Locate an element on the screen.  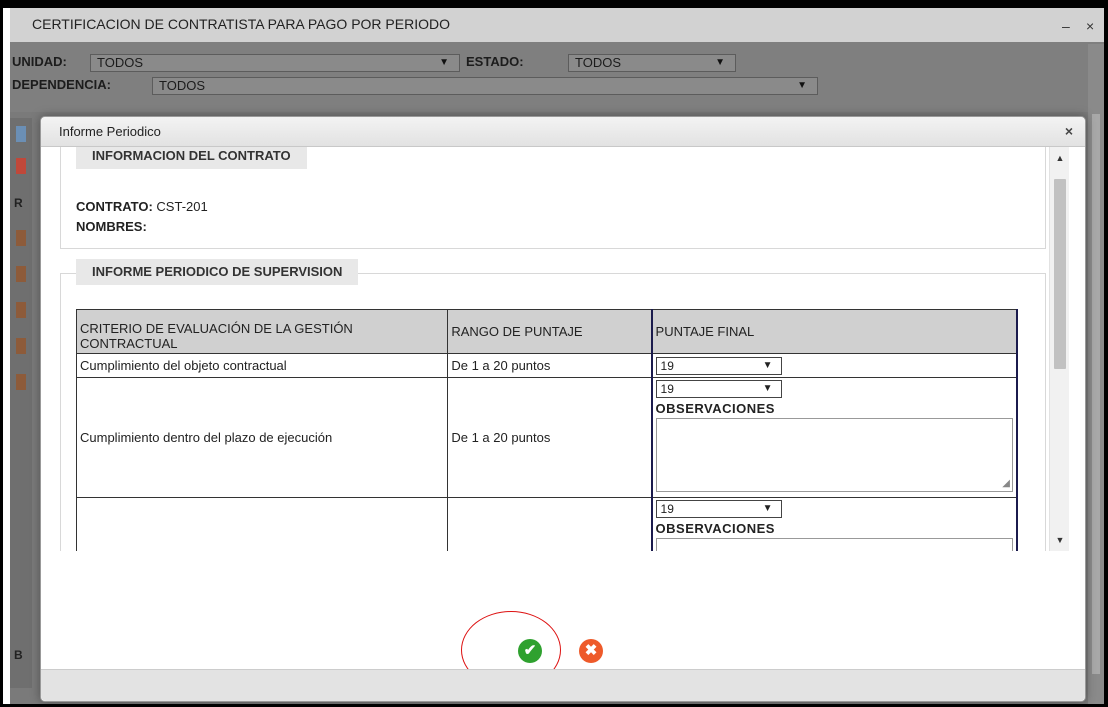
scroll-down-icon: ▼ is located at coordinates (1060, 540).